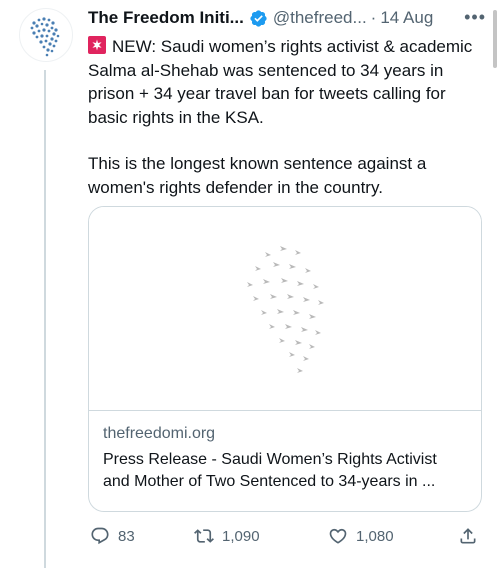  I want to click on scrollbar, so click(495, 39).